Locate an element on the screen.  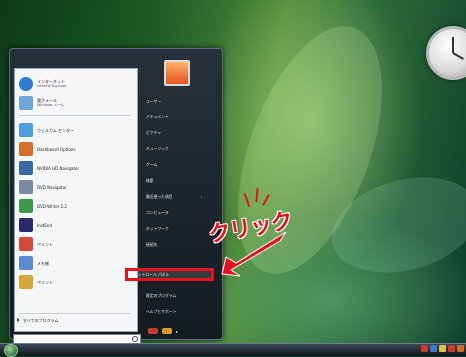
recent-program-label: DVD-Writer 2.2 is located at coordinates (52, 206).